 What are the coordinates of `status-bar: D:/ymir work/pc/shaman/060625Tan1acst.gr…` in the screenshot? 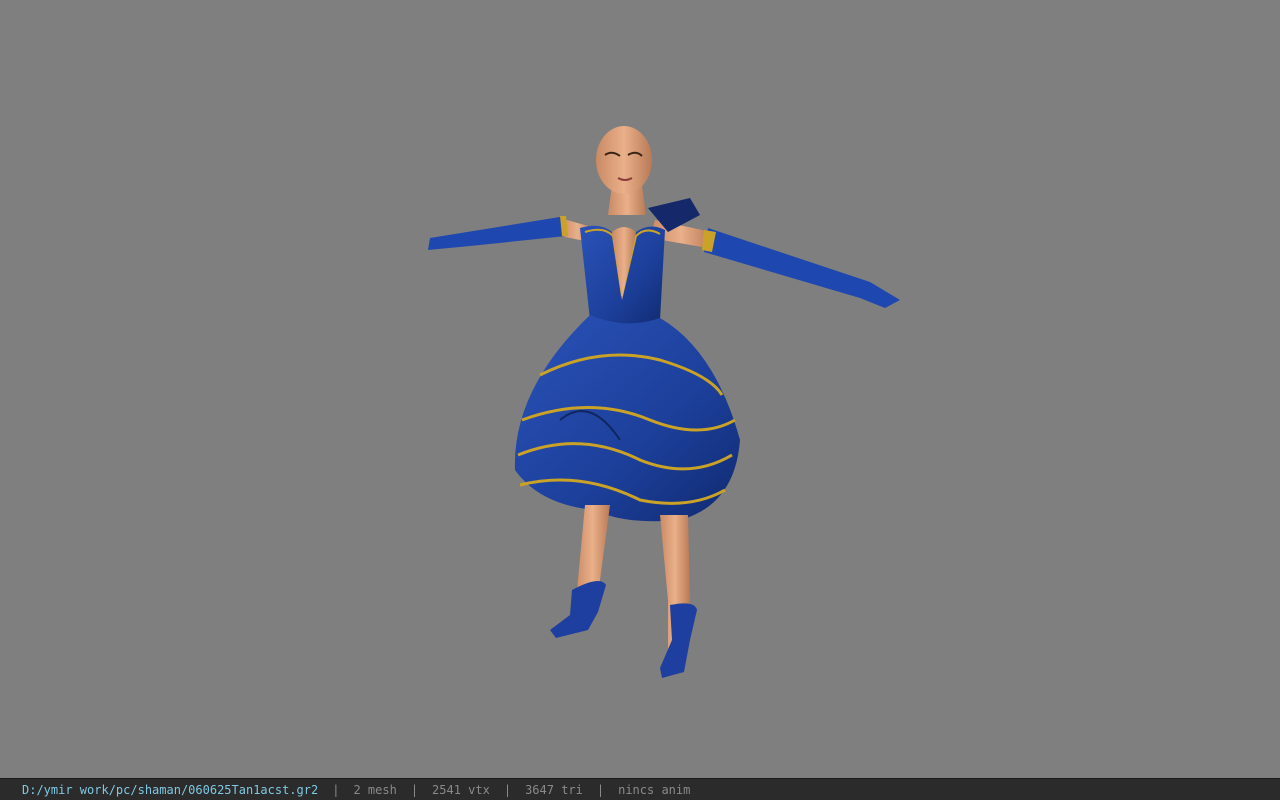 It's located at (640, 789).